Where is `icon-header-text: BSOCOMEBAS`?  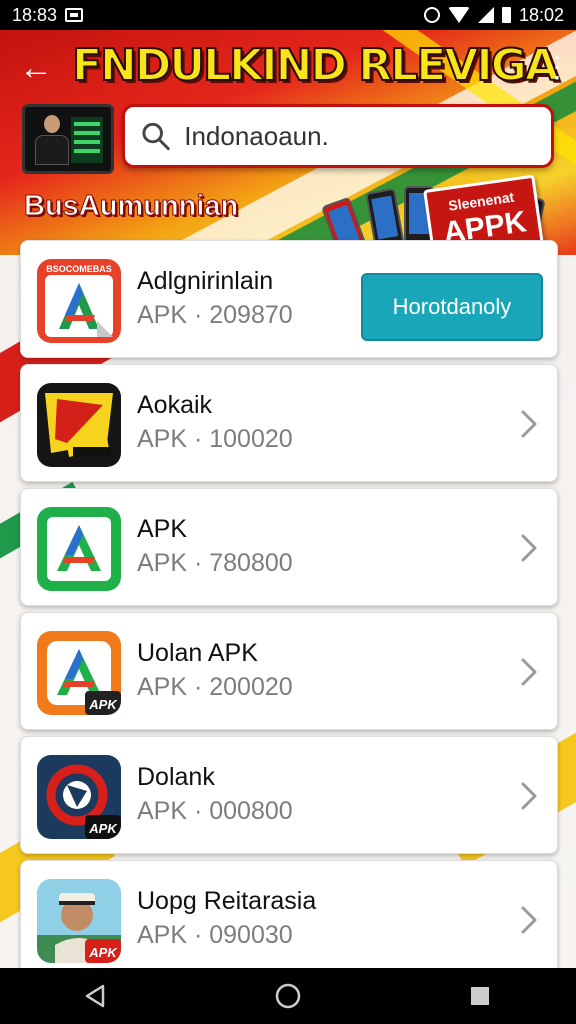 icon-header-text: BSOCOMEBAS is located at coordinates (79, 269).